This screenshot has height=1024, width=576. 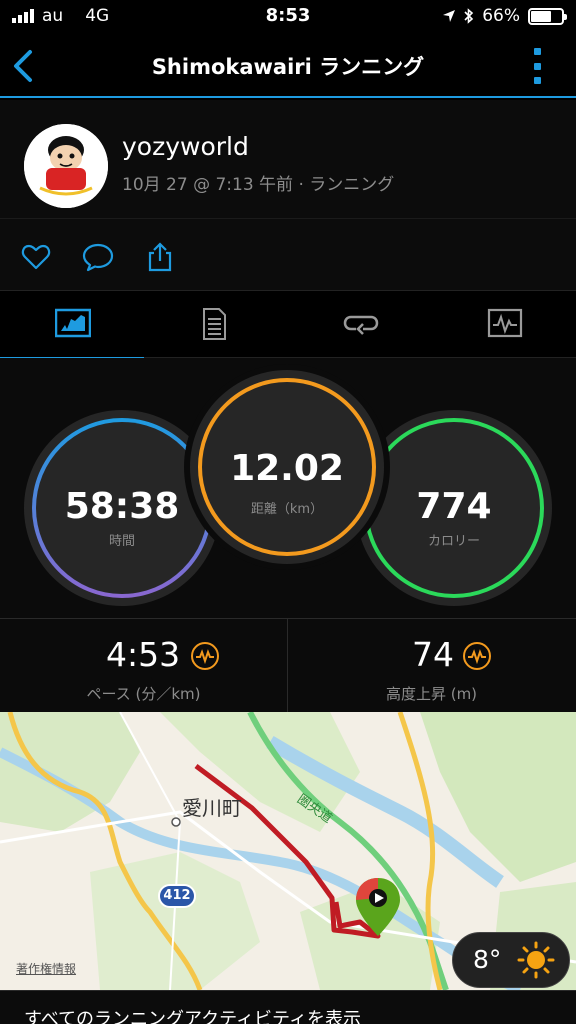 What do you see at coordinates (487, 959) in the screenshot?
I see `temperature: 8°` at bounding box center [487, 959].